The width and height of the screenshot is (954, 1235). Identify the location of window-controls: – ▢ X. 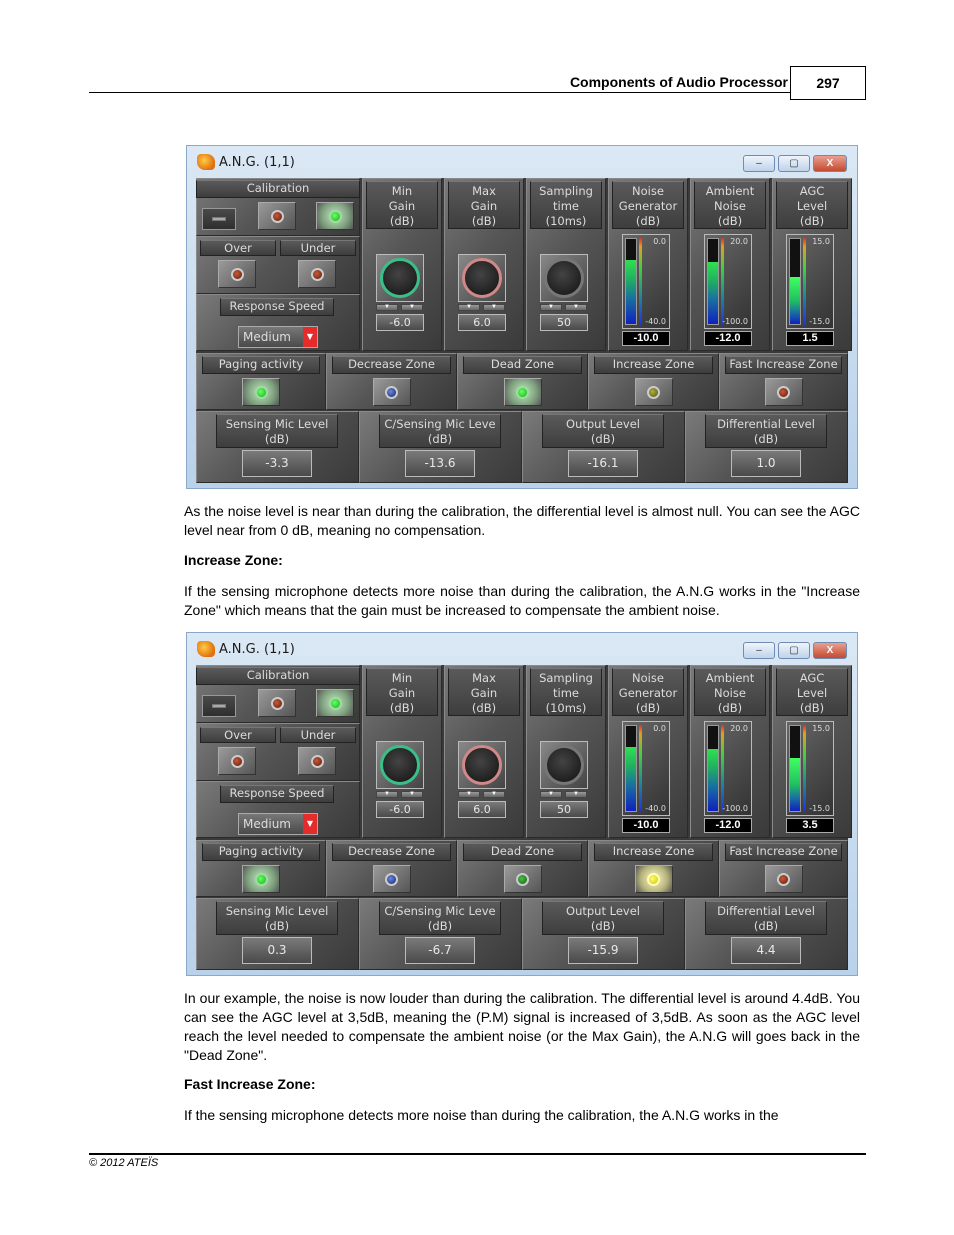
(795, 650).